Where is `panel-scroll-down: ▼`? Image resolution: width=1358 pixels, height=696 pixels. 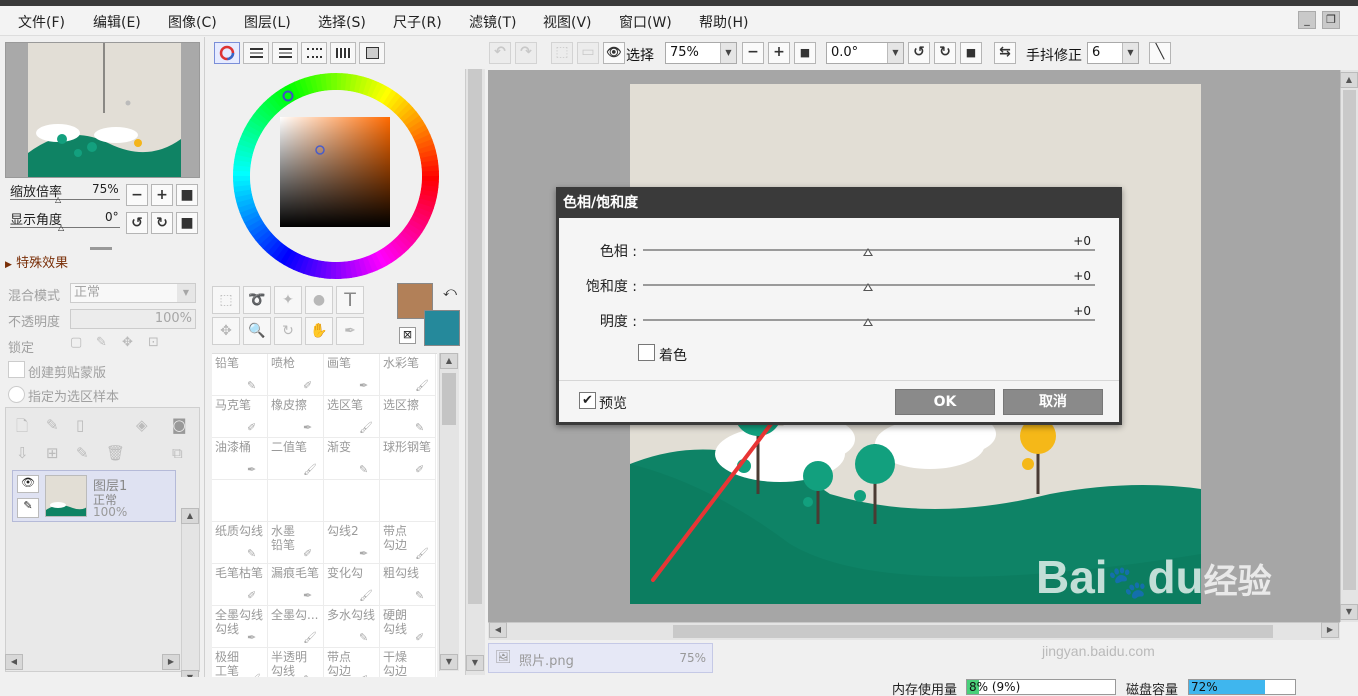
panel-scroll-down: ▼ is located at coordinates (475, 663).